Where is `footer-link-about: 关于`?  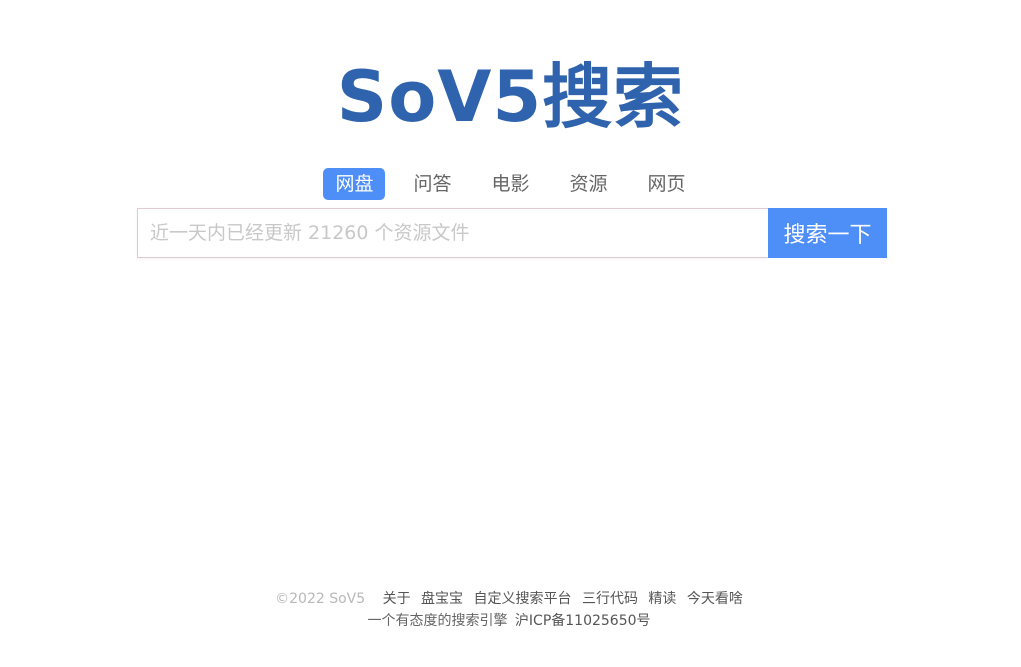
footer-link-about: 关于 is located at coordinates (397, 599).